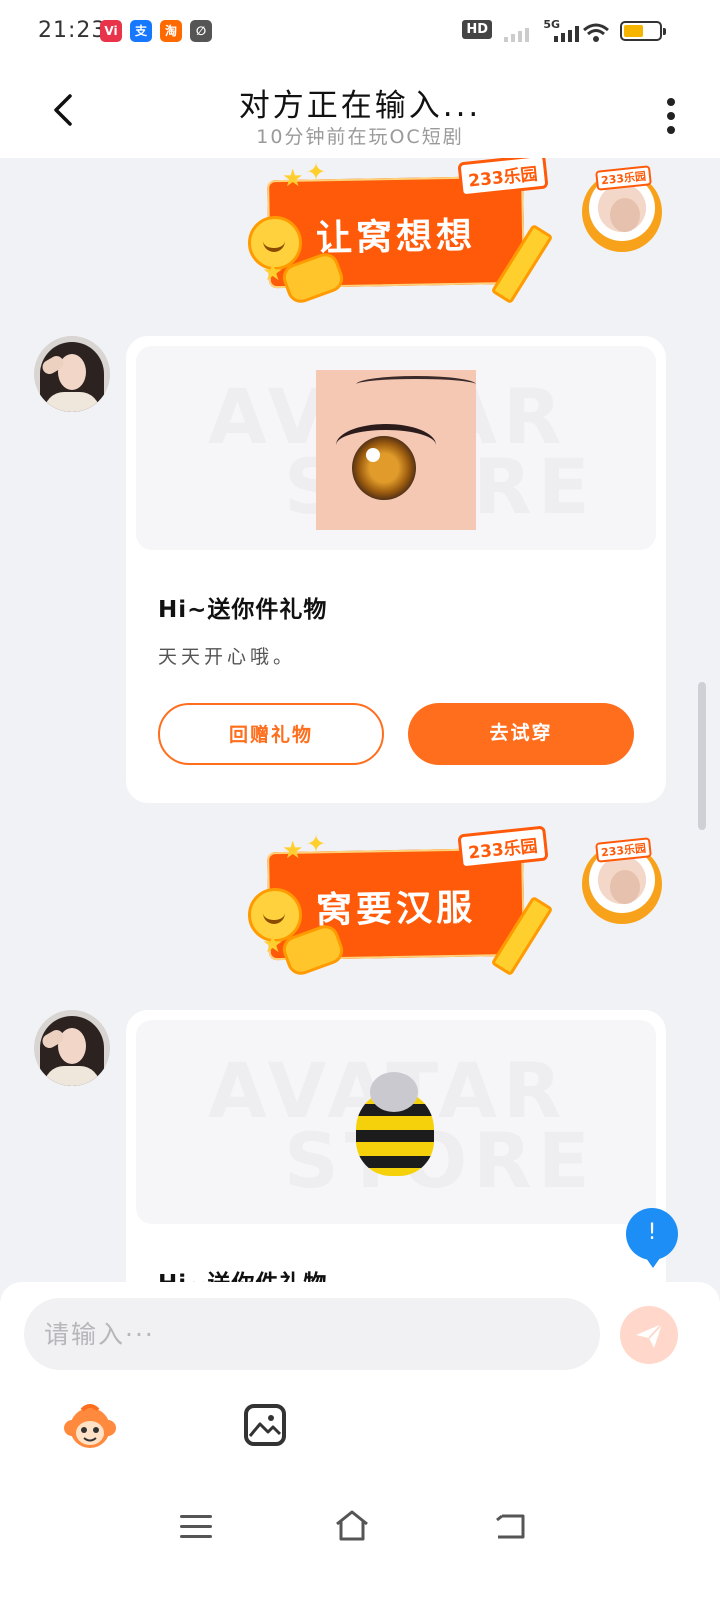  Describe the element at coordinates (521, 734) in the screenshot. I see `try-on-button: 去试穿` at that location.